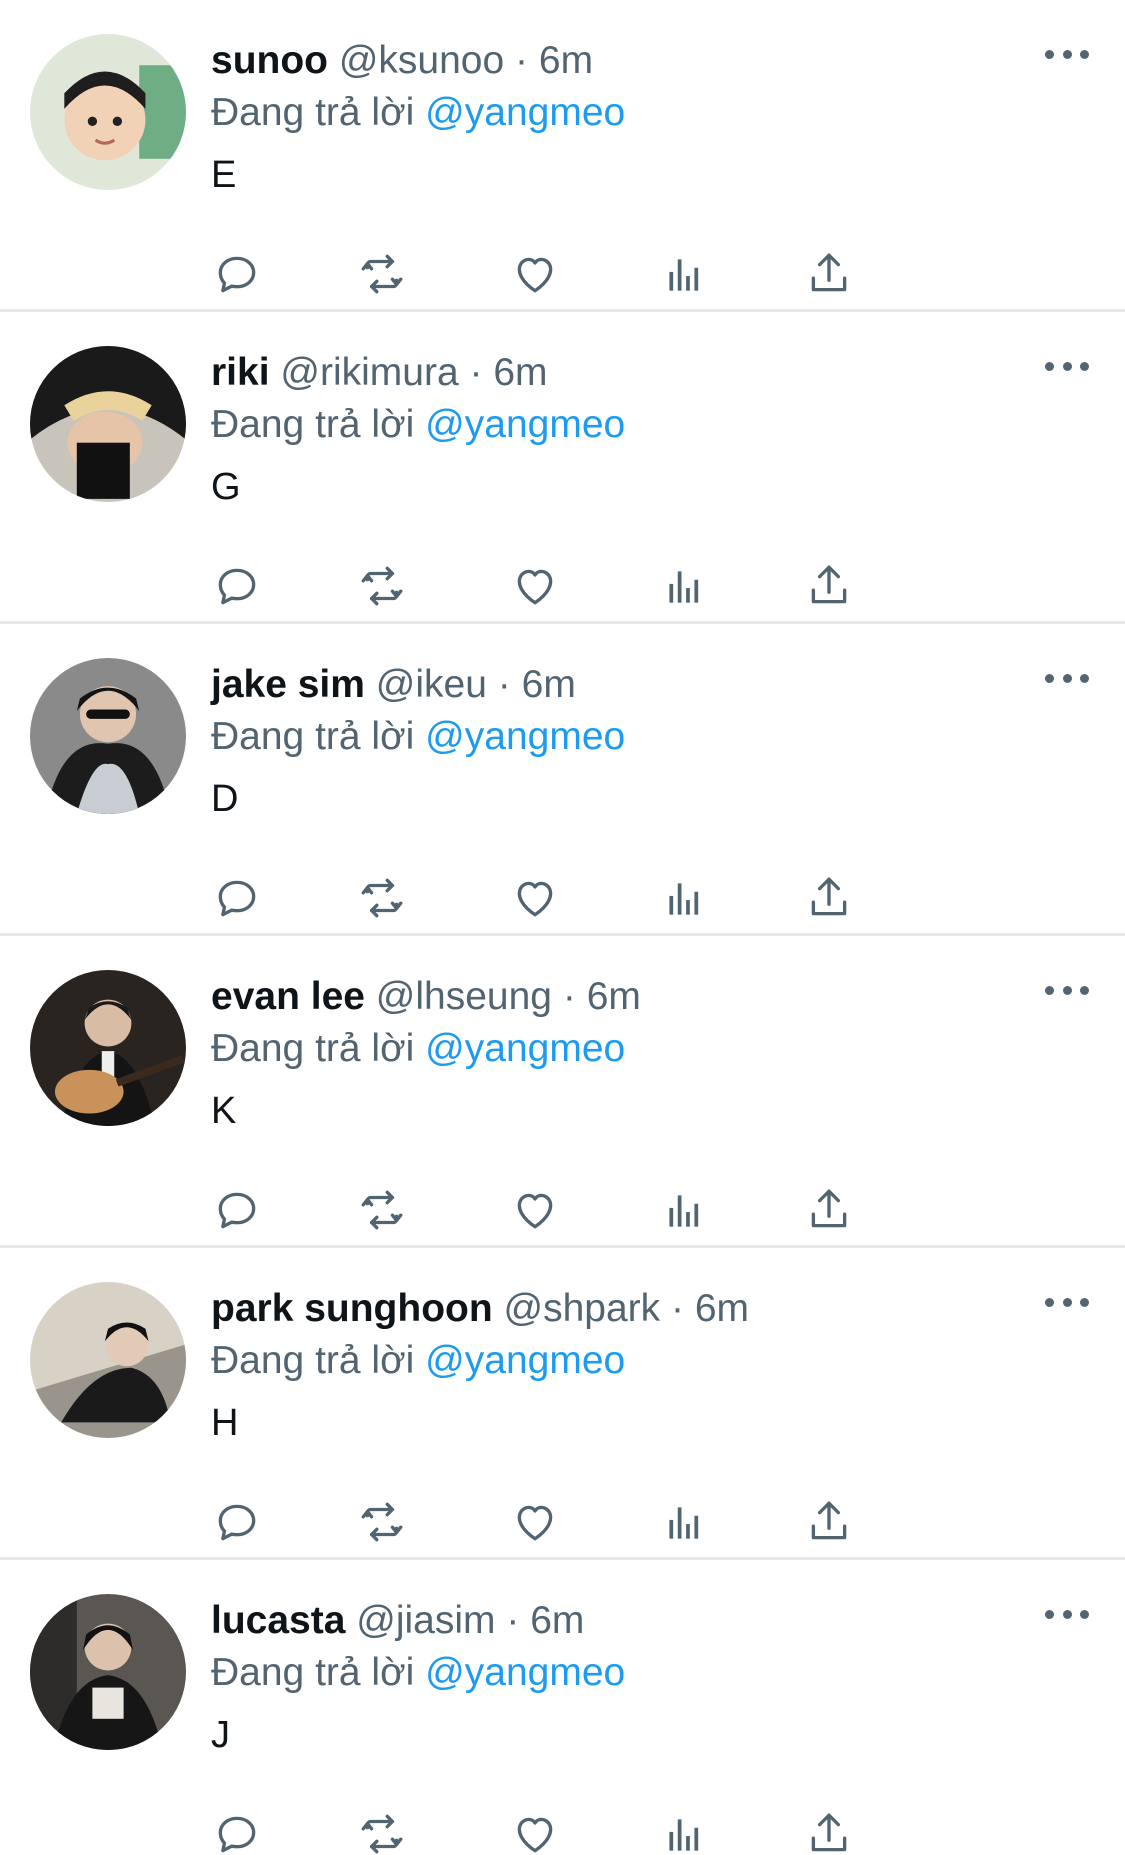  What do you see at coordinates (653, 997) in the screenshot?
I see `tweet-header: evan lee @lhseung · 6m` at bounding box center [653, 997].